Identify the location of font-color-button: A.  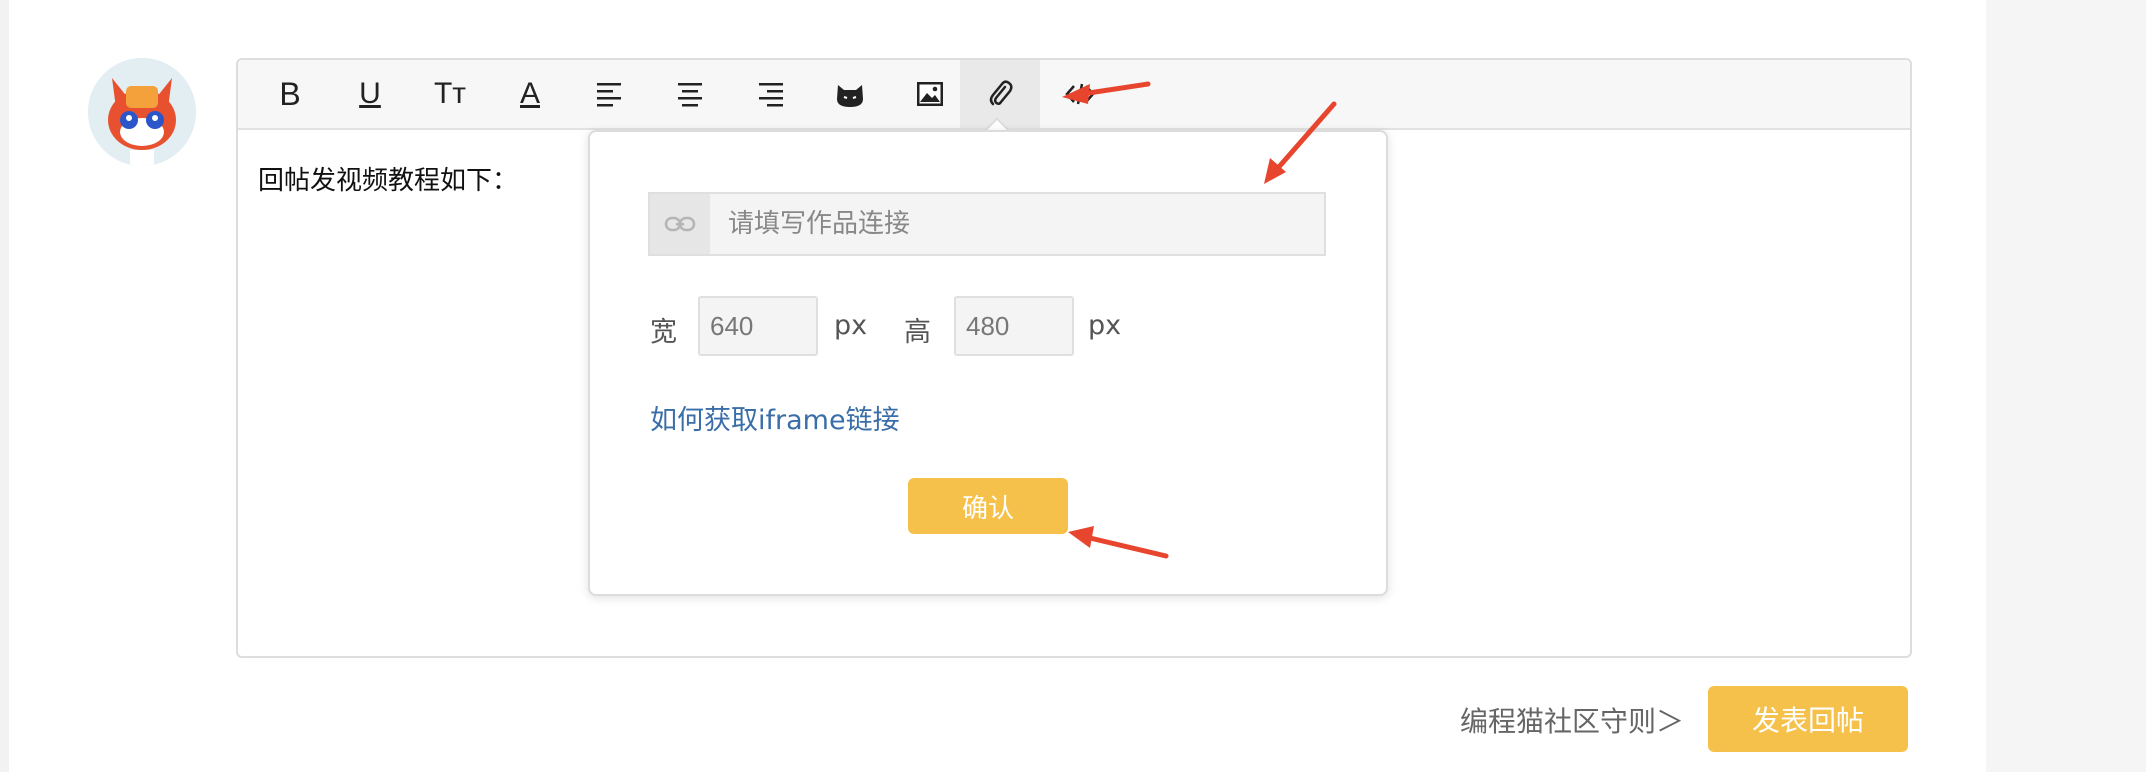
(530, 94).